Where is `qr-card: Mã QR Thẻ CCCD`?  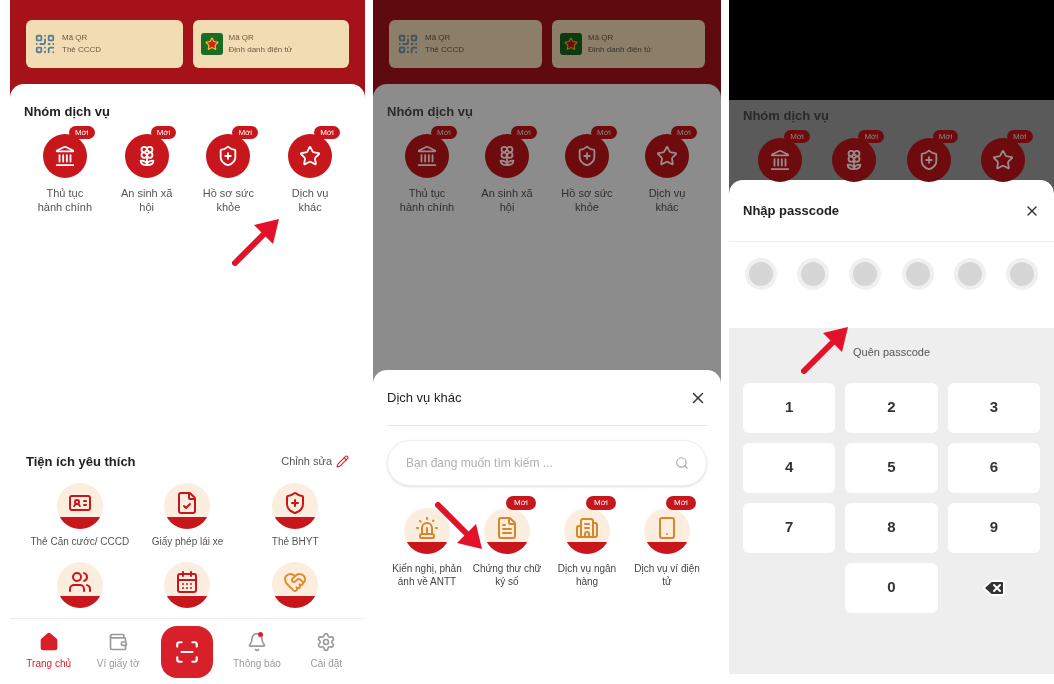 qr-card: Mã QR Thẻ CCCD is located at coordinates (104, 44).